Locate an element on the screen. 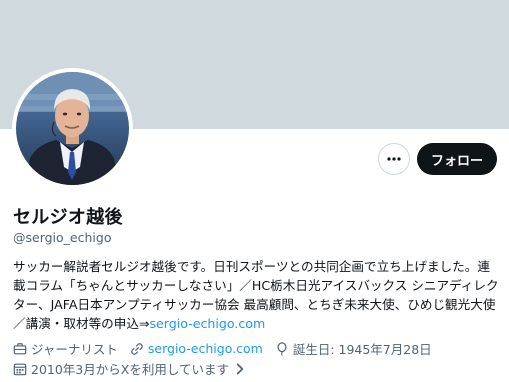 Image resolution: width=509 pixels, height=382 pixels. website-item: sergio-echigo.com is located at coordinates (196, 348).